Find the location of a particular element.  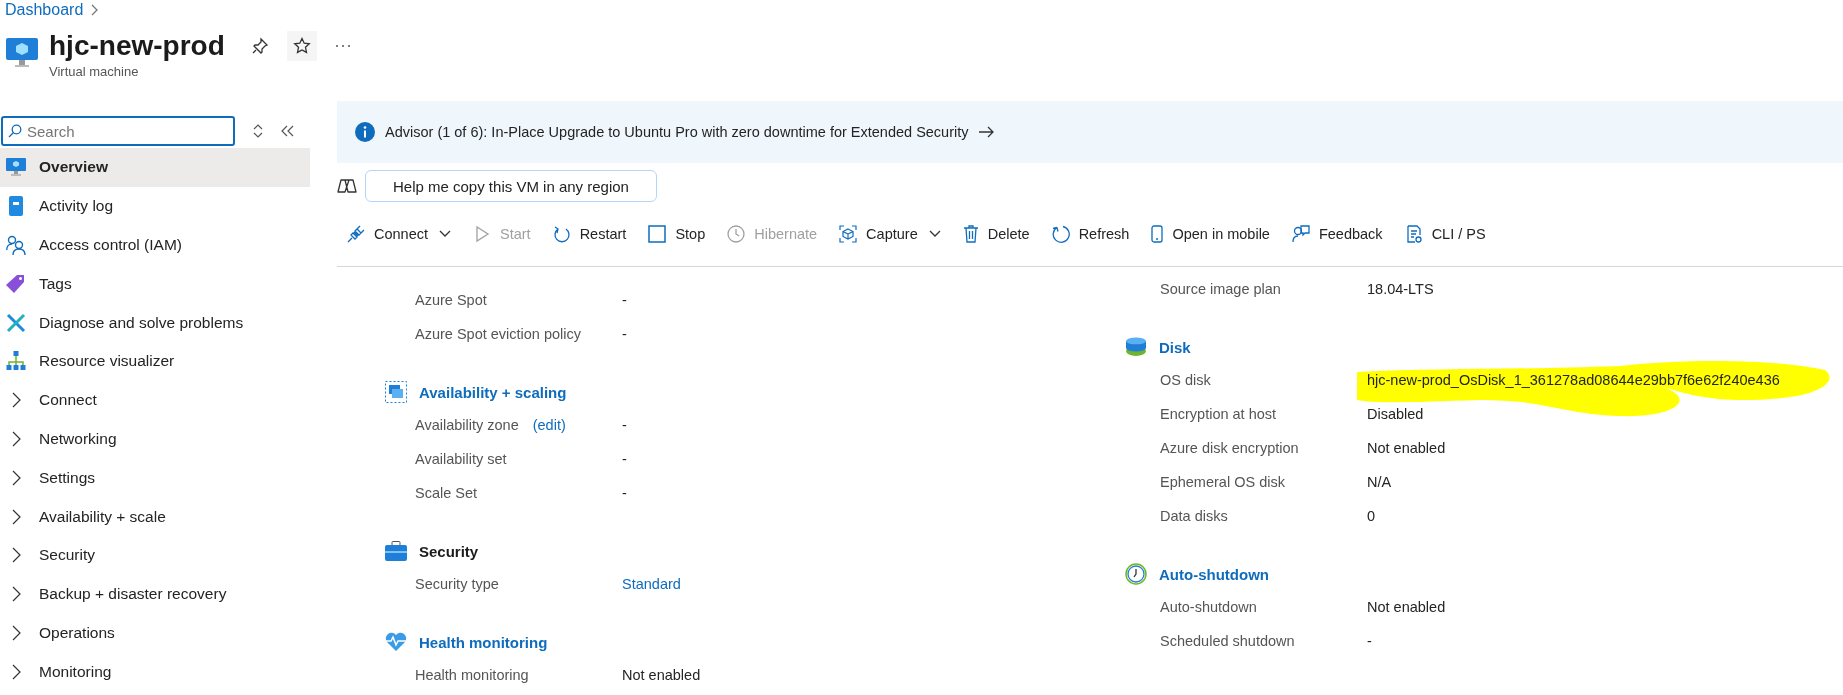

property-label: Azure Spot is located at coordinates (451, 300).